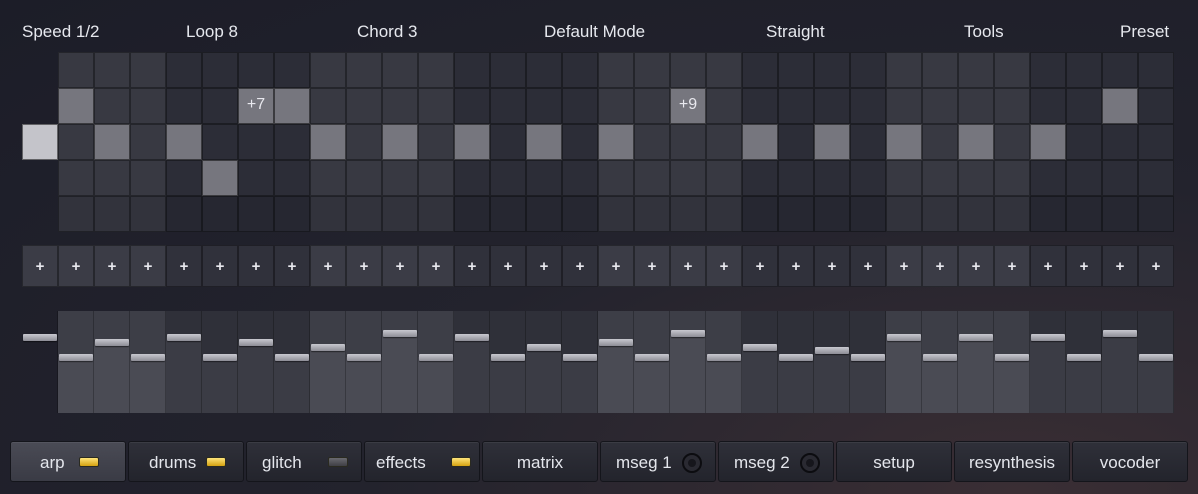 This screenshot has height=494, width=1198. What do you see at coordinates (1012, 461) in the screenshot?
I see `tab-resynthesis: resynthesis` at bounding box center [1012, 461].